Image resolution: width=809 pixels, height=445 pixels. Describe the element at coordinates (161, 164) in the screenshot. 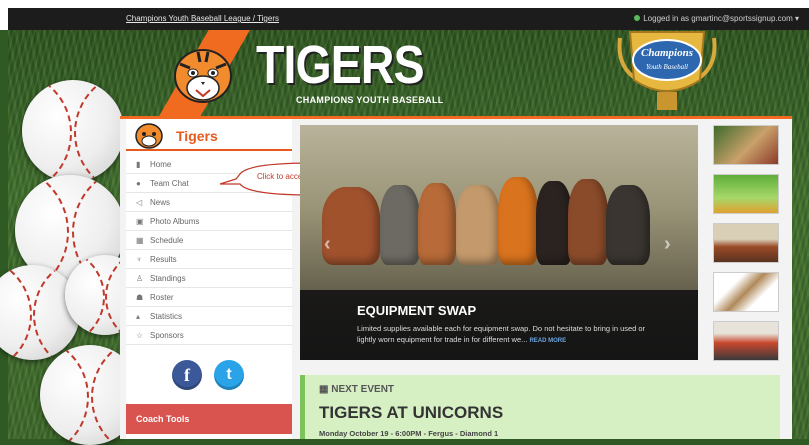

I see `sidebar-item-label: Home` at that location.